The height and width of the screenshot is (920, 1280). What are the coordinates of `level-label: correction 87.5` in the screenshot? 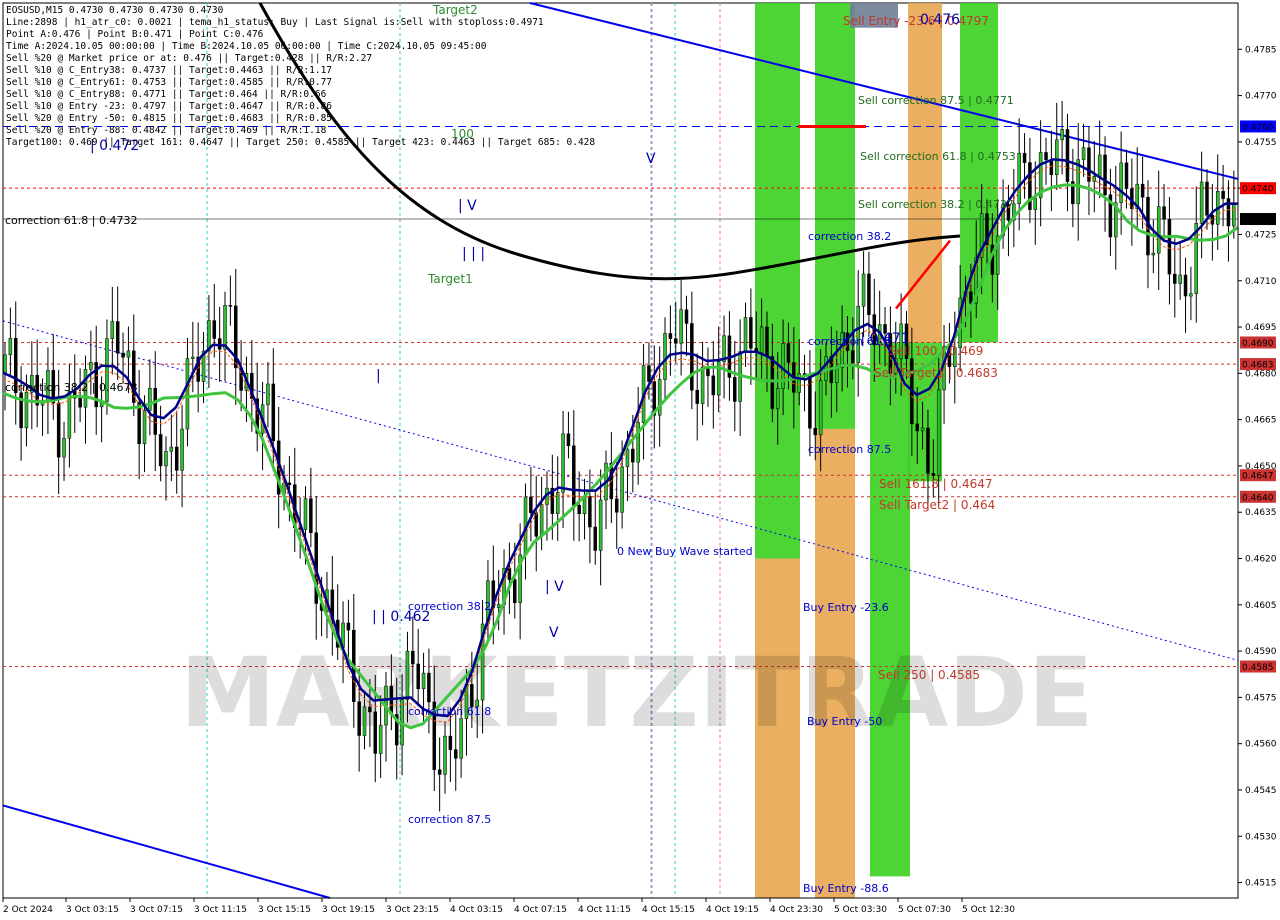 It's located at (849, 449).